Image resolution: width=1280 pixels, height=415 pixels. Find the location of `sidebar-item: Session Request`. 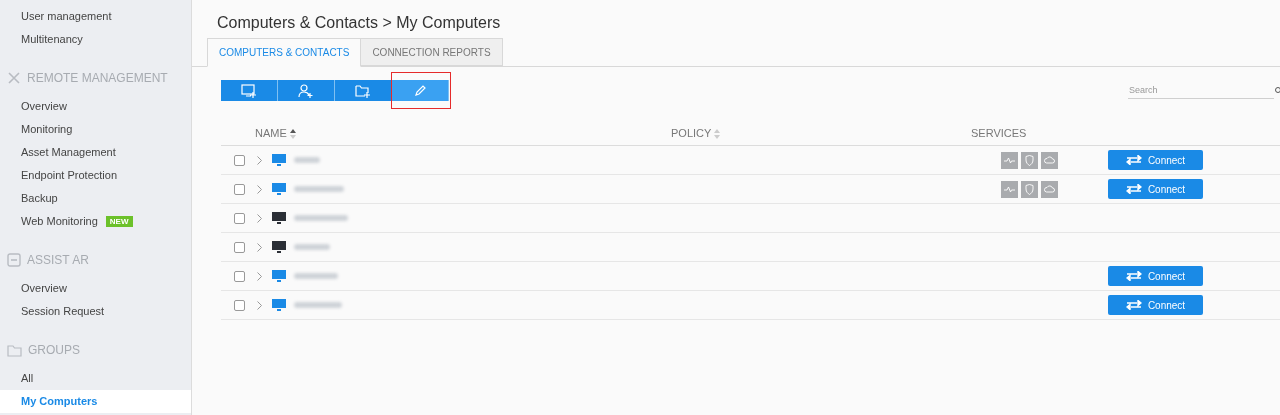

sidebar-item: Session Request is located at coordinates (95, 311).